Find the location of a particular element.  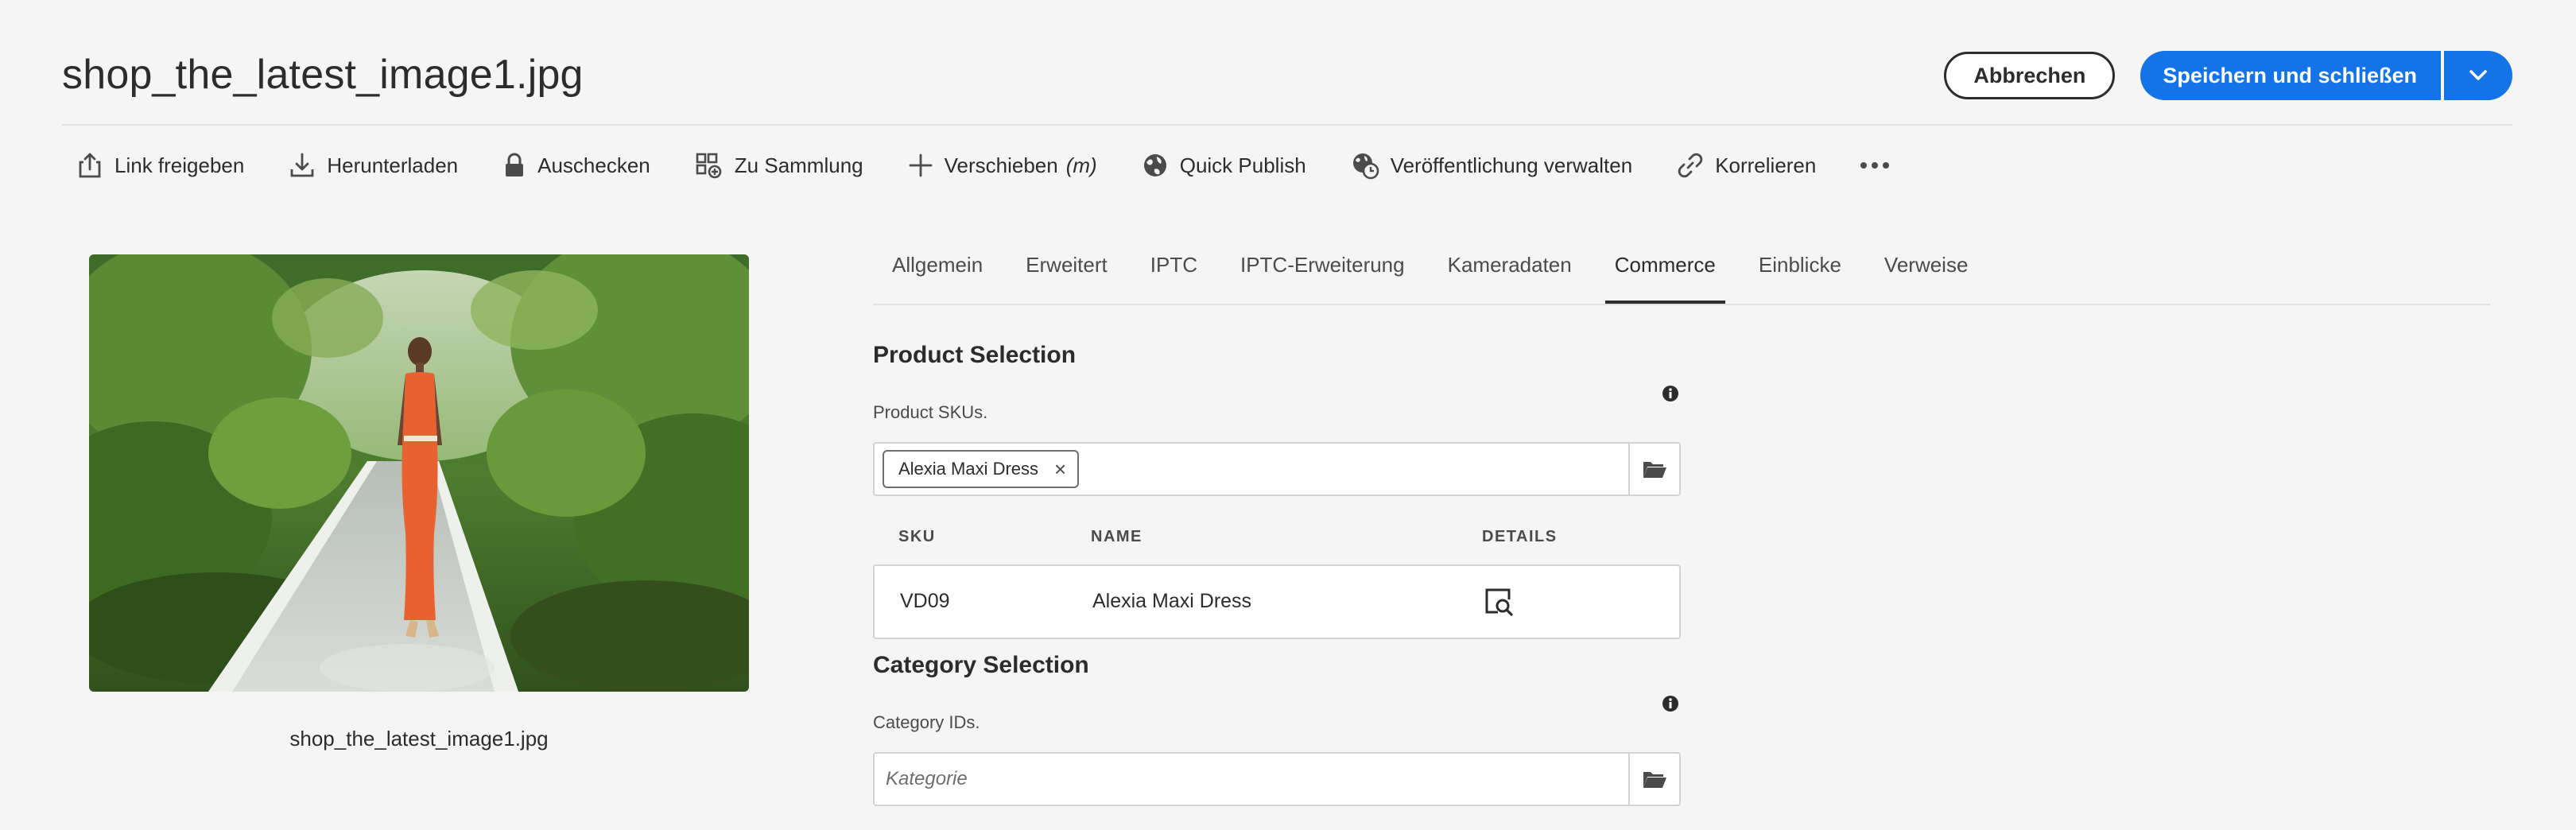

column-details: DETAILS is located at coordinates (1520, 536).